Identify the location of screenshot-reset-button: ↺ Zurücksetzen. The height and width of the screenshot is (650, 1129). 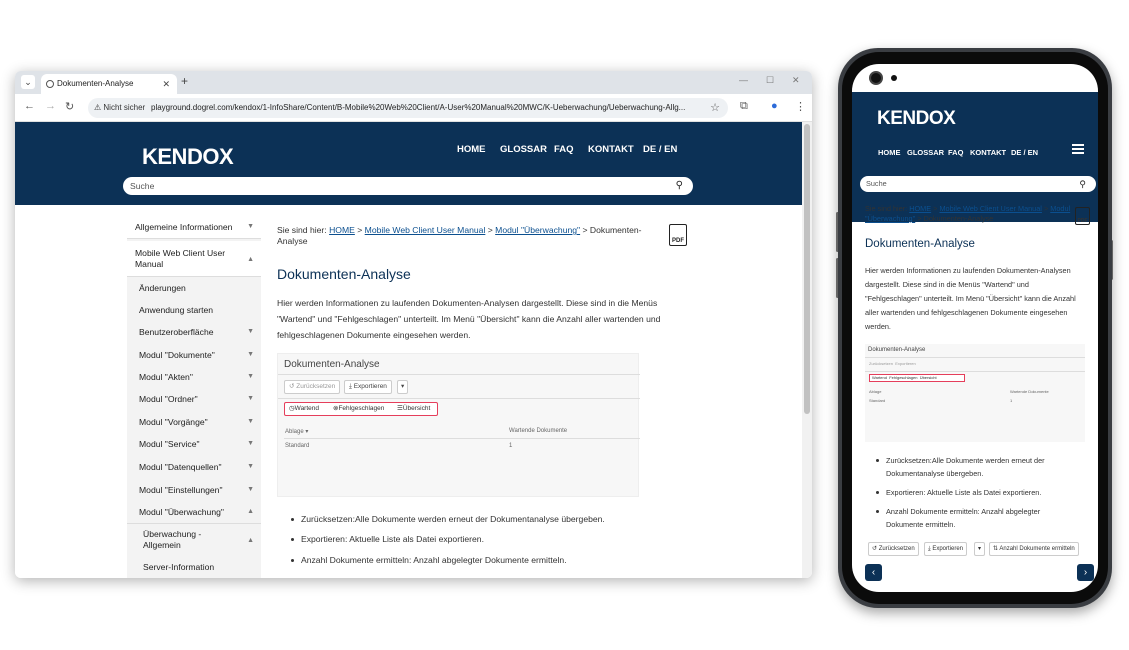
(312, 387).